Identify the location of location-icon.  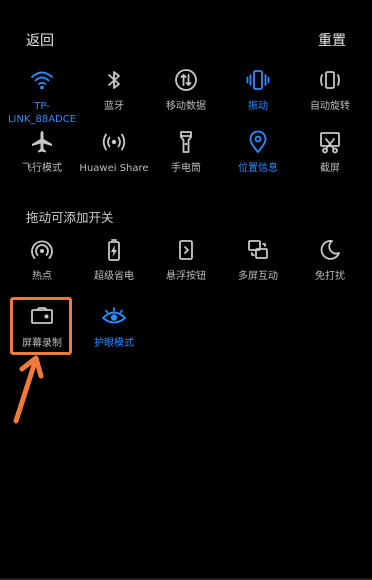
(258, 142).